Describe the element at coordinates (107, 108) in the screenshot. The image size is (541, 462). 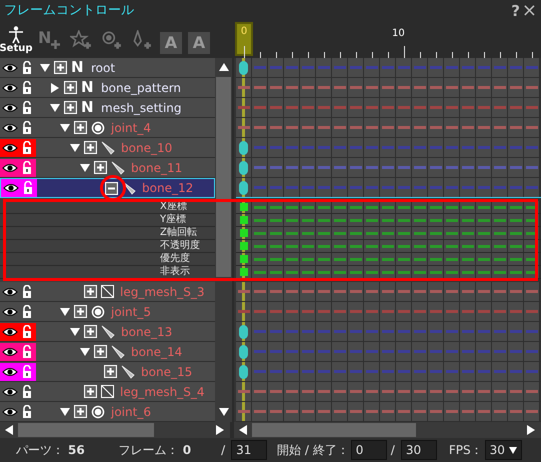
I see `layer-row: N mesh_setting` at that location.